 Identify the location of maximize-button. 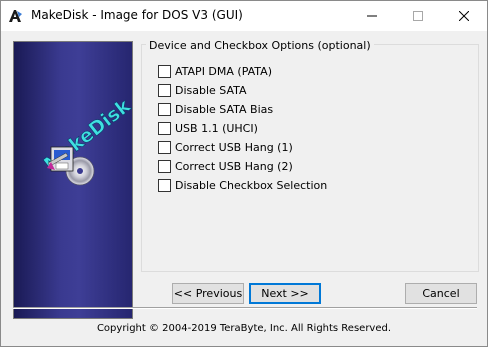
(418, 16).